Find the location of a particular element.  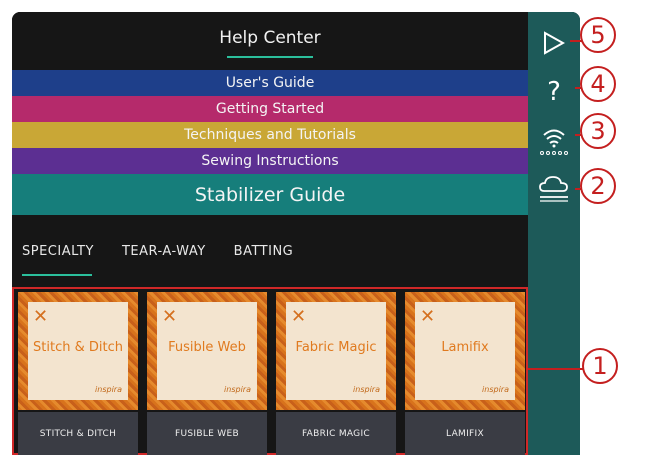

card-stitch-and-ditch: ✕ Stitch & Ditch inspira STITCH & DITCH is located at coordinates (78, 373).